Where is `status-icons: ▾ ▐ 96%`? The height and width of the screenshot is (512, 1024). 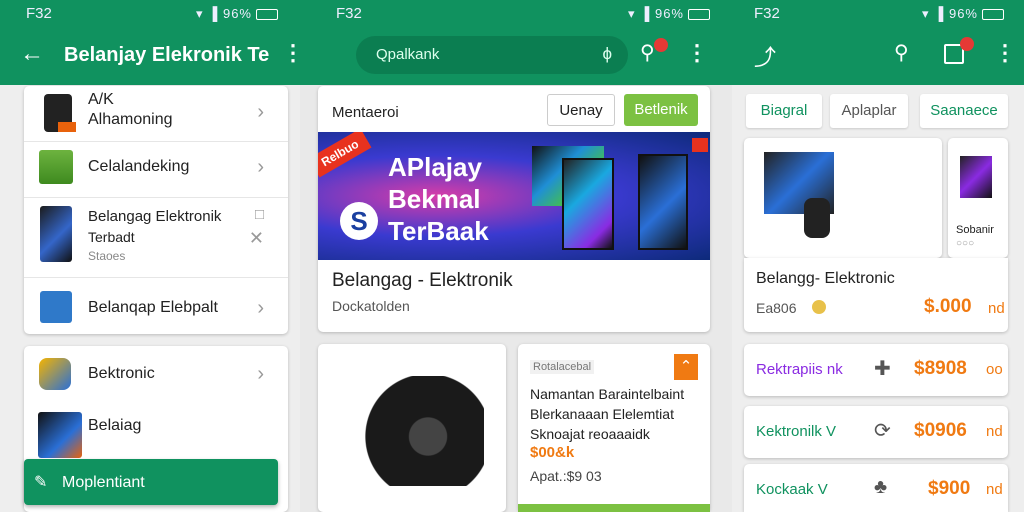
status-icons: ▾ ▐ 96% is located at coordinates (669, 14).